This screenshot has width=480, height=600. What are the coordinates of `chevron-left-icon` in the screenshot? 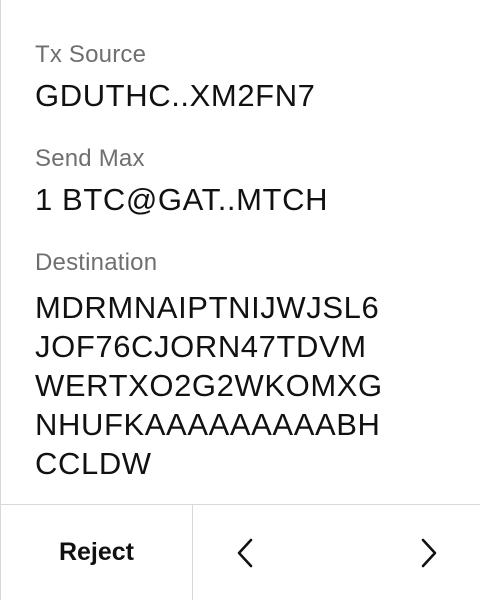 It's located at (245, 552).